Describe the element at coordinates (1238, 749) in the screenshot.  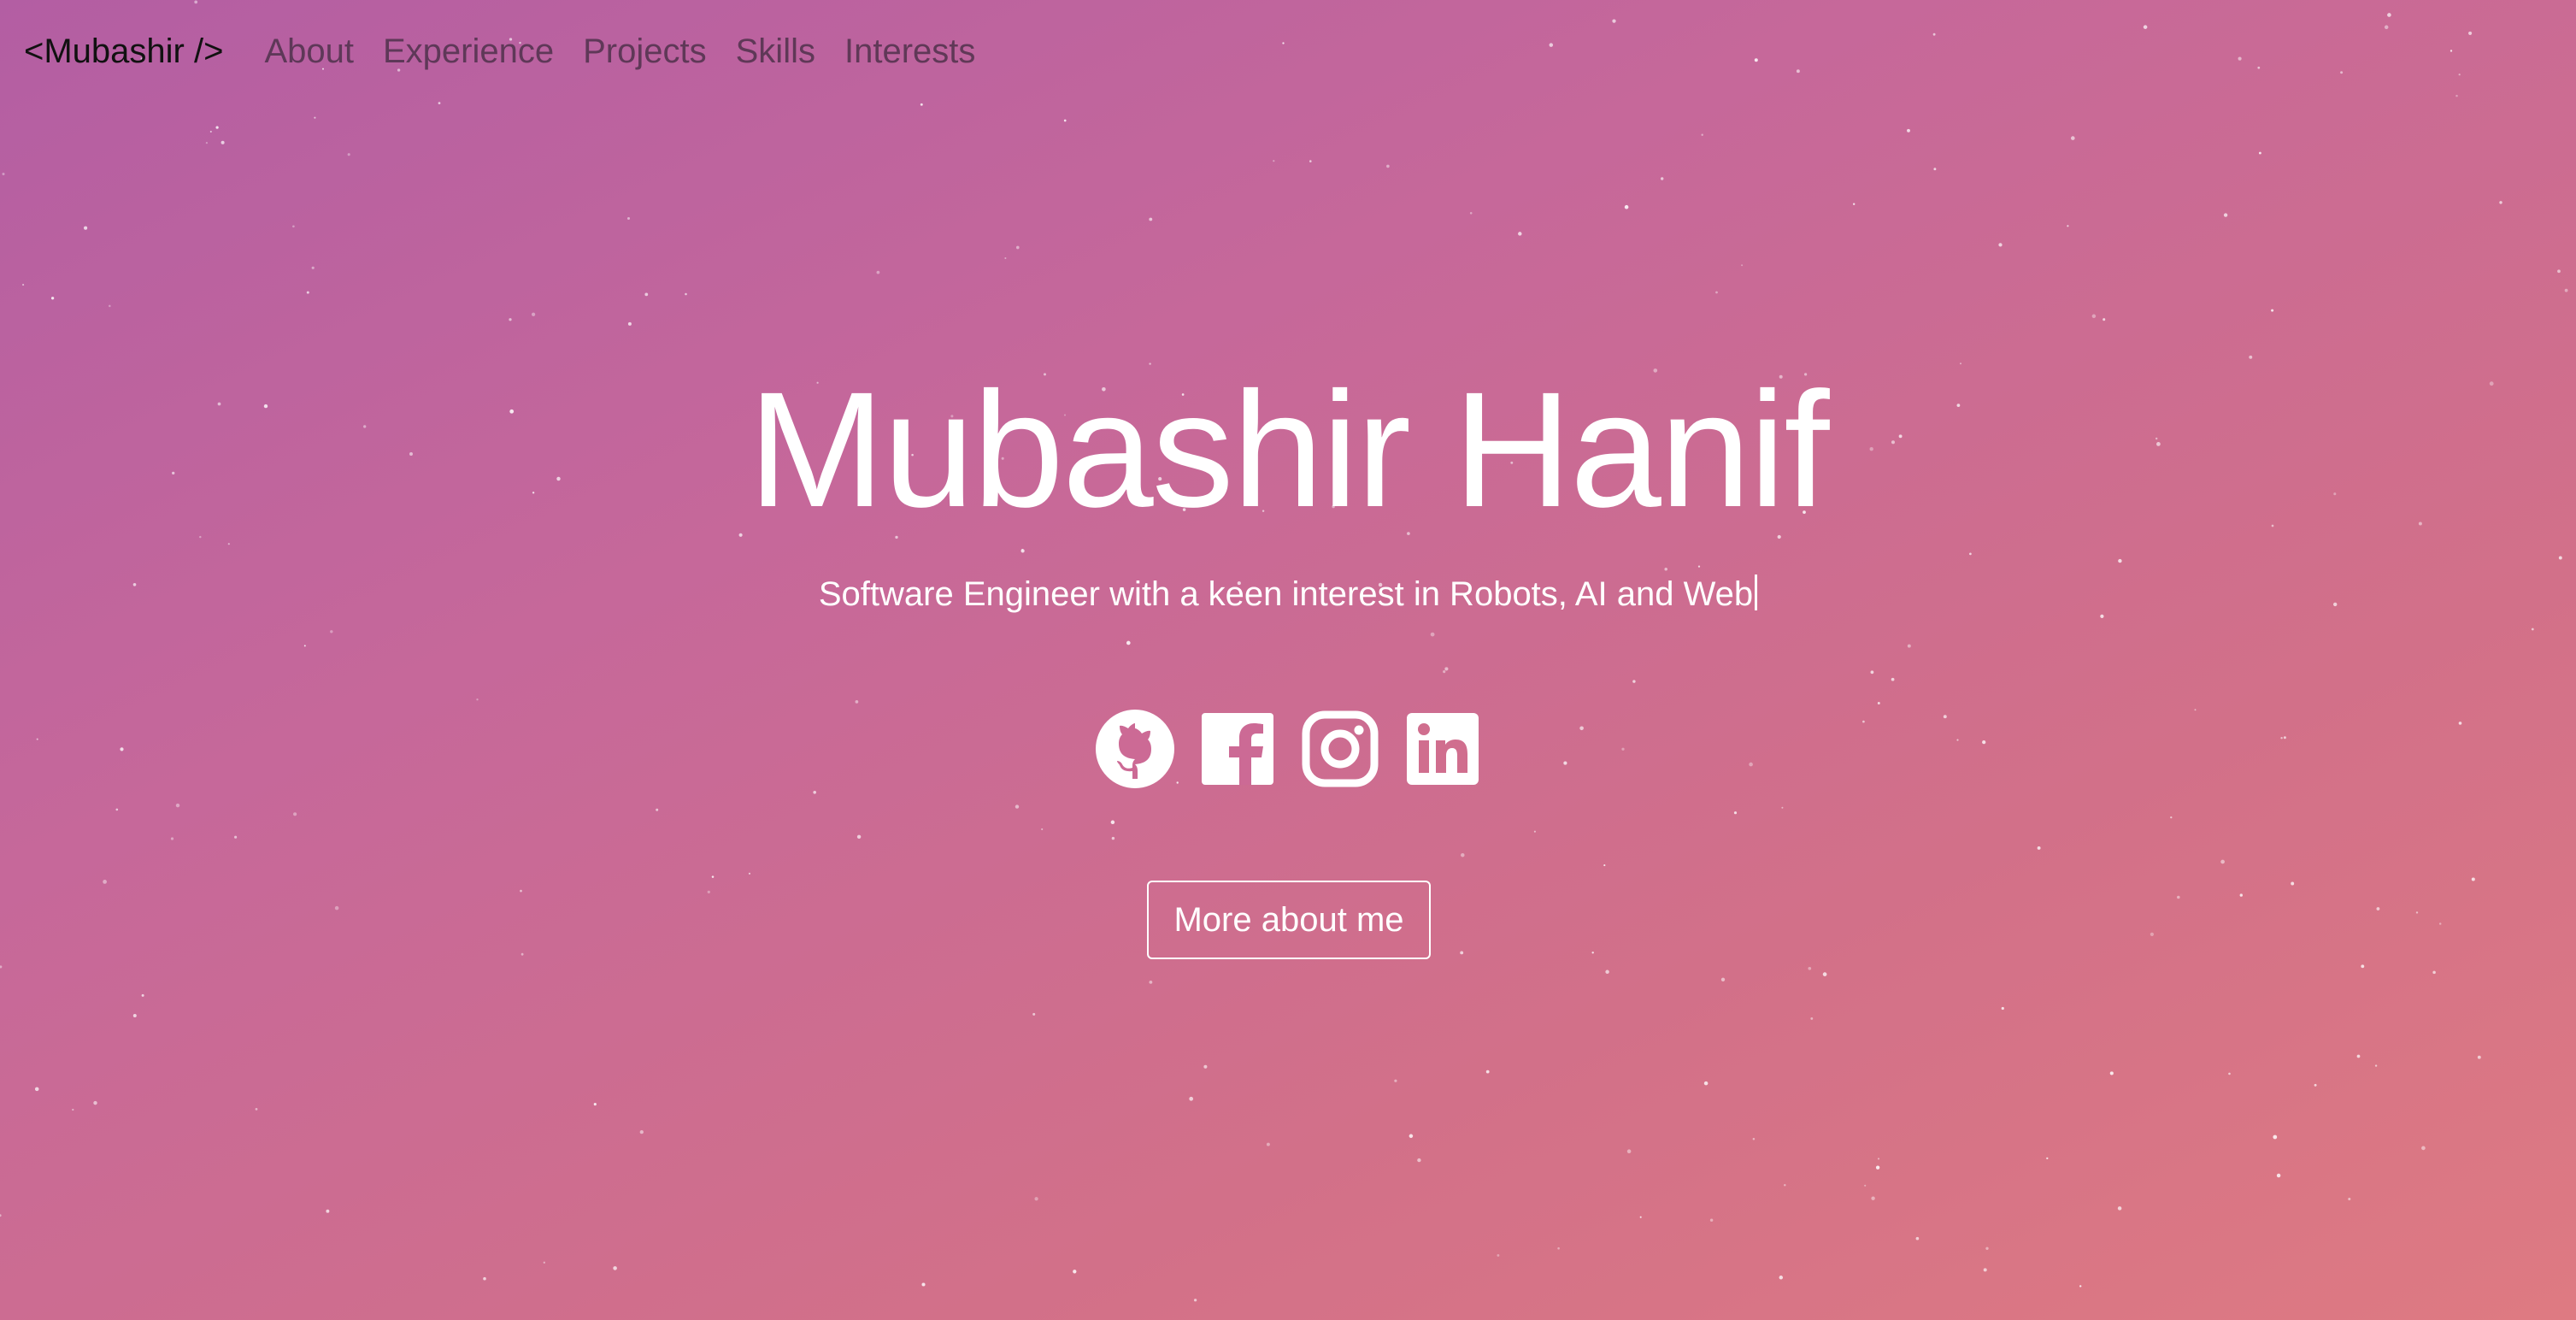
I see `facebook-icon` at that location.